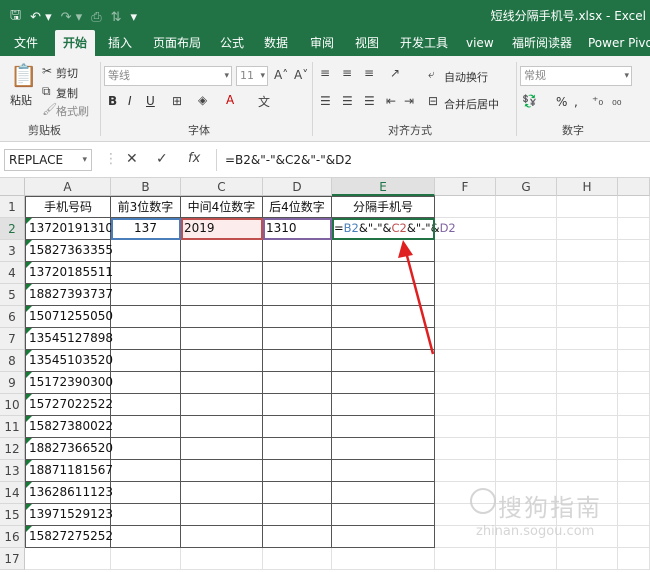 This screenshot has width=650, height=572. I want to click on cell-c3, so click(222, 251).